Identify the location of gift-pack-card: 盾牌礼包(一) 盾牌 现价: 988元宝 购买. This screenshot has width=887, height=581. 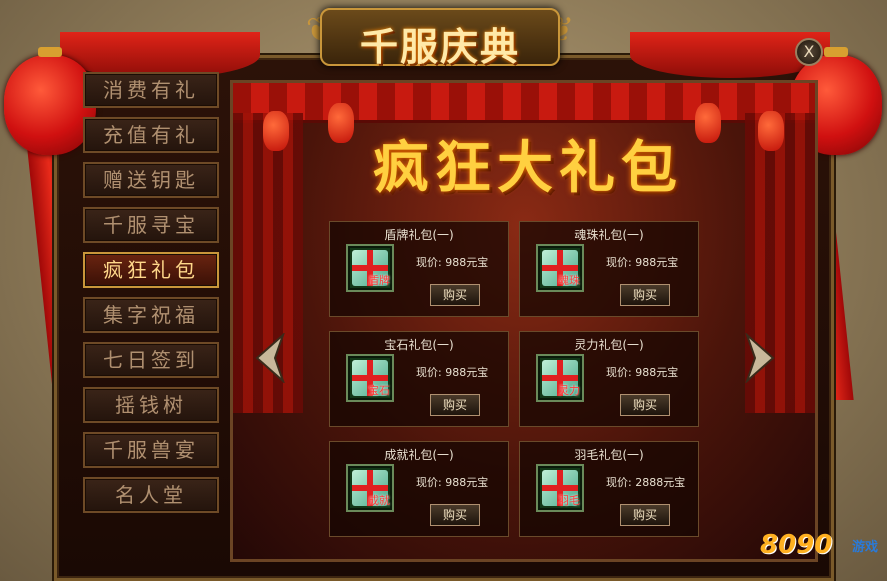
(419, 269).